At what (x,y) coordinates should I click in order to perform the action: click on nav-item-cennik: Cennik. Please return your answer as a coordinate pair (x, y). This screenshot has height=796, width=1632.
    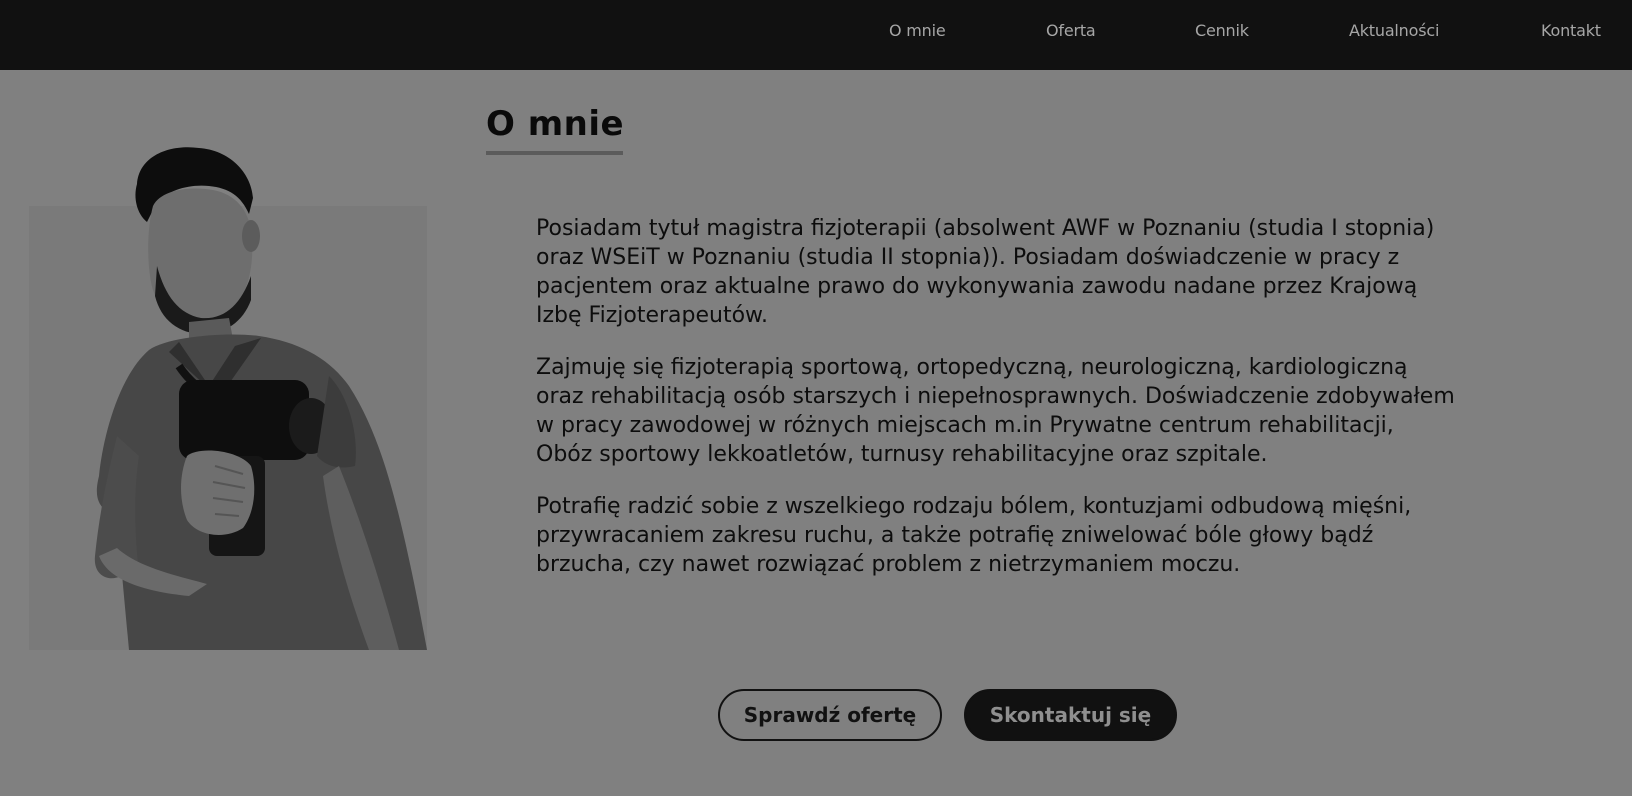
    Looking at the image, I should click on (1222, 30).